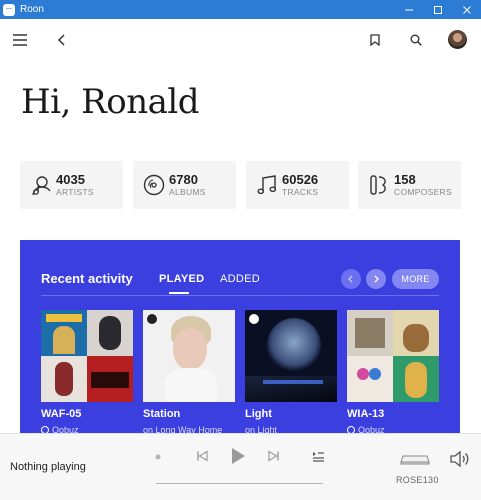 The width and height of the screenshot is (481, 500). Describe the element at coordinates (240, 9) in the screenshot. I see `window-titlebar: Roon` at that location.